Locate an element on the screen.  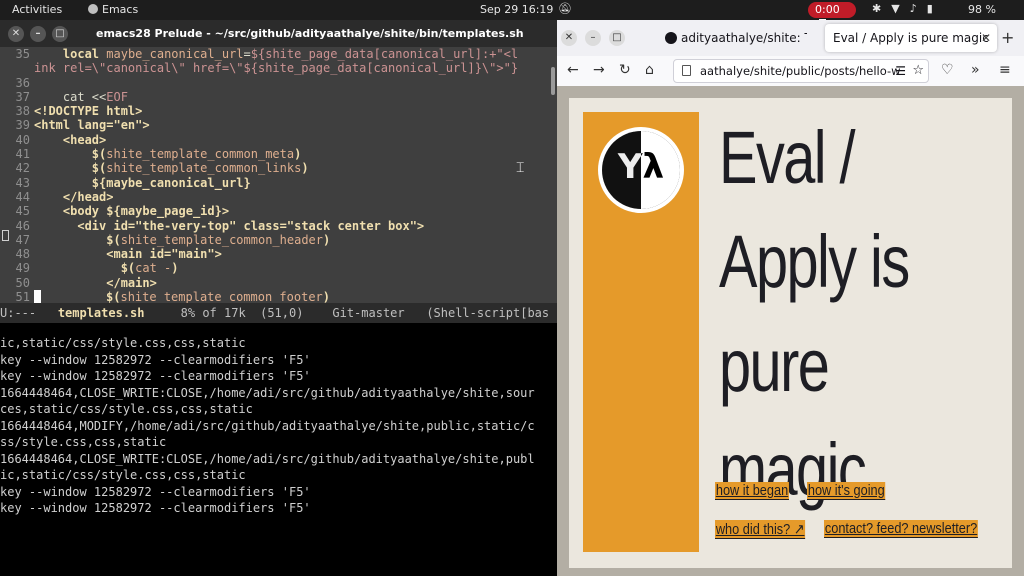
code-line: 38 <!DOCTYPE html> is located at coordinates (274, 111).